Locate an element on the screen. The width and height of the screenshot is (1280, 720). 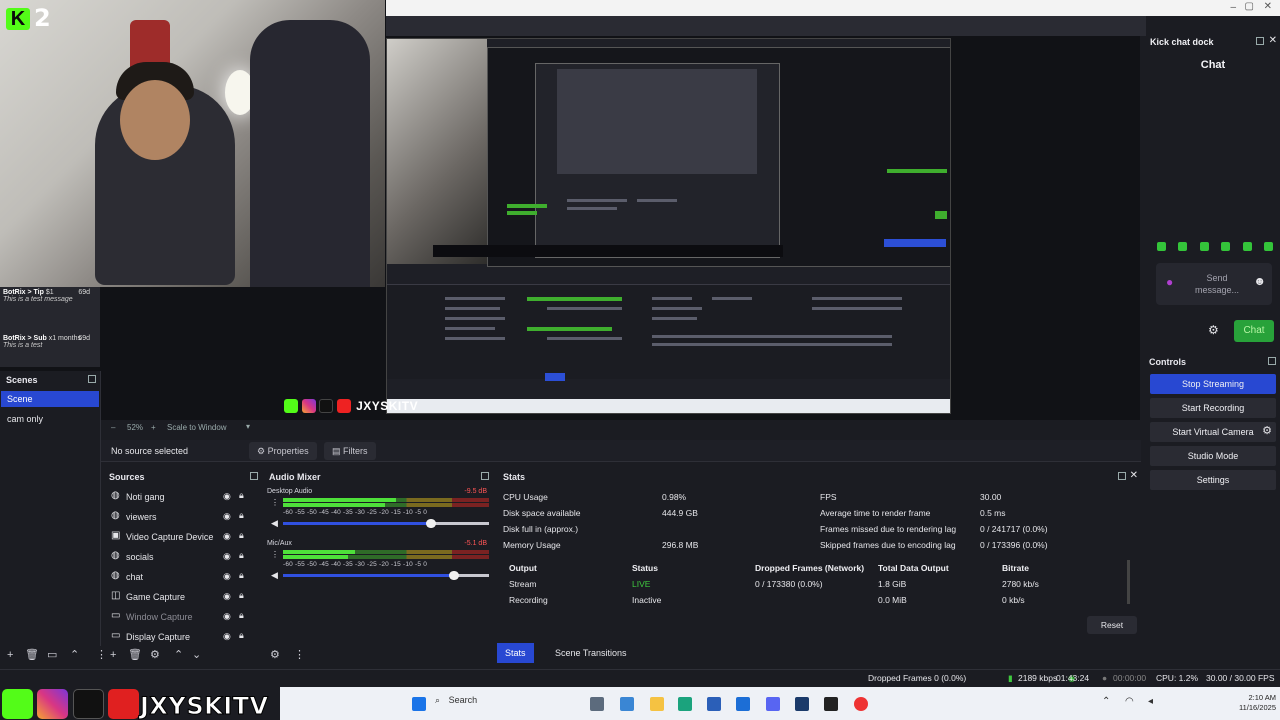
tab-stats: Stats is located at coordinates (515, 653).